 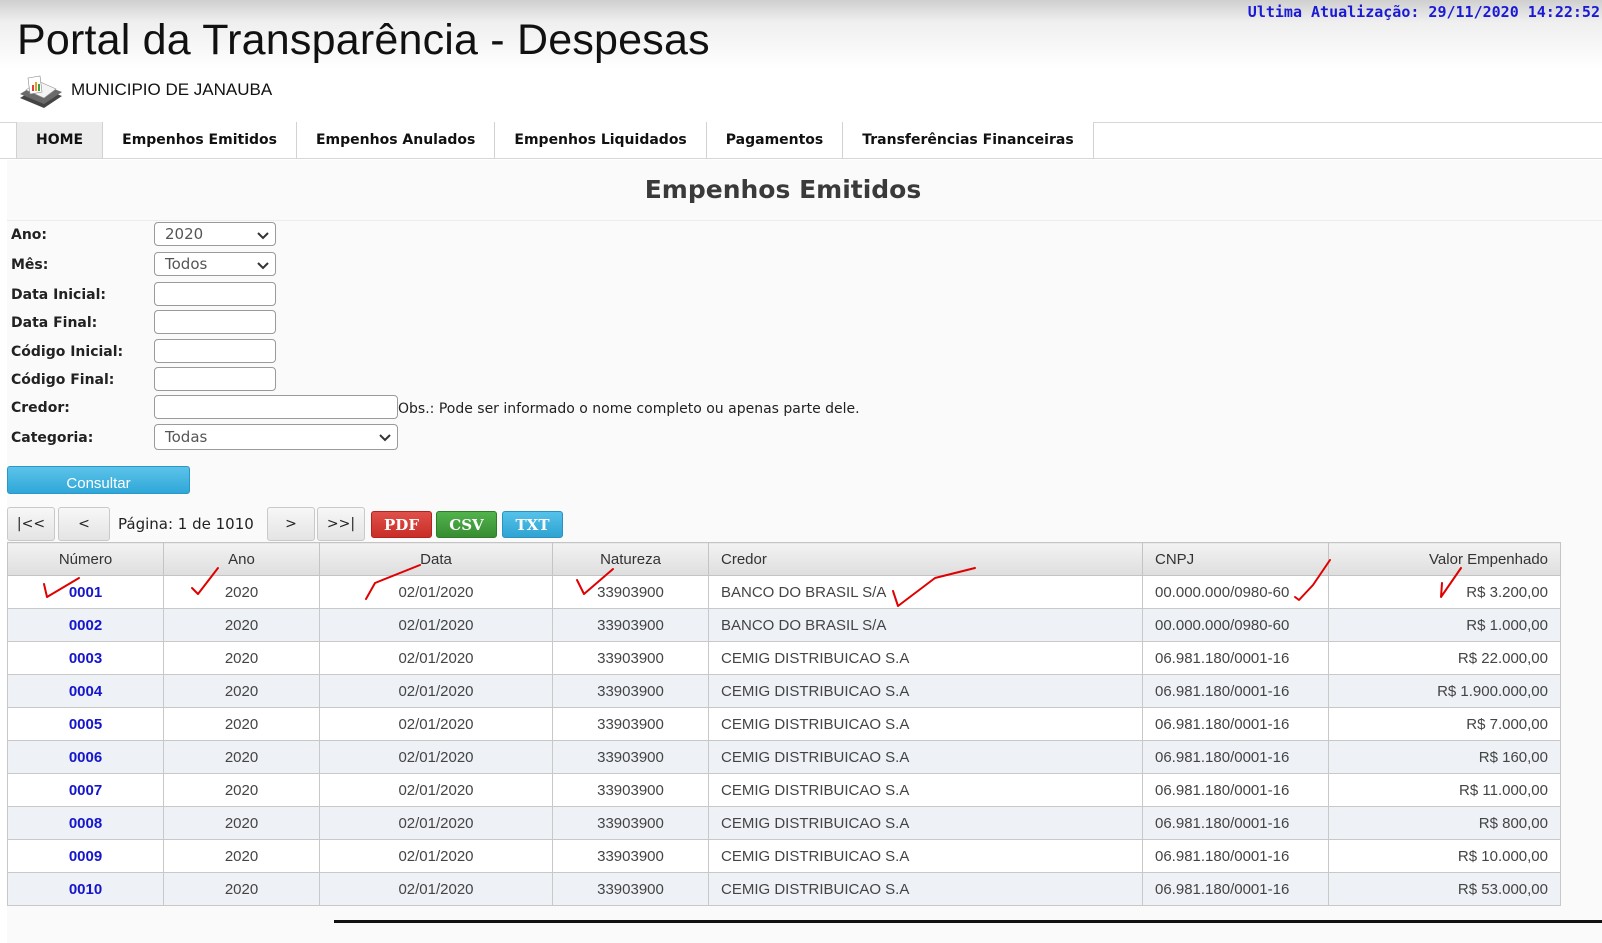 I want to click on cell-valor: R$ 1.900.000,00, so click(x=1444, y=691).